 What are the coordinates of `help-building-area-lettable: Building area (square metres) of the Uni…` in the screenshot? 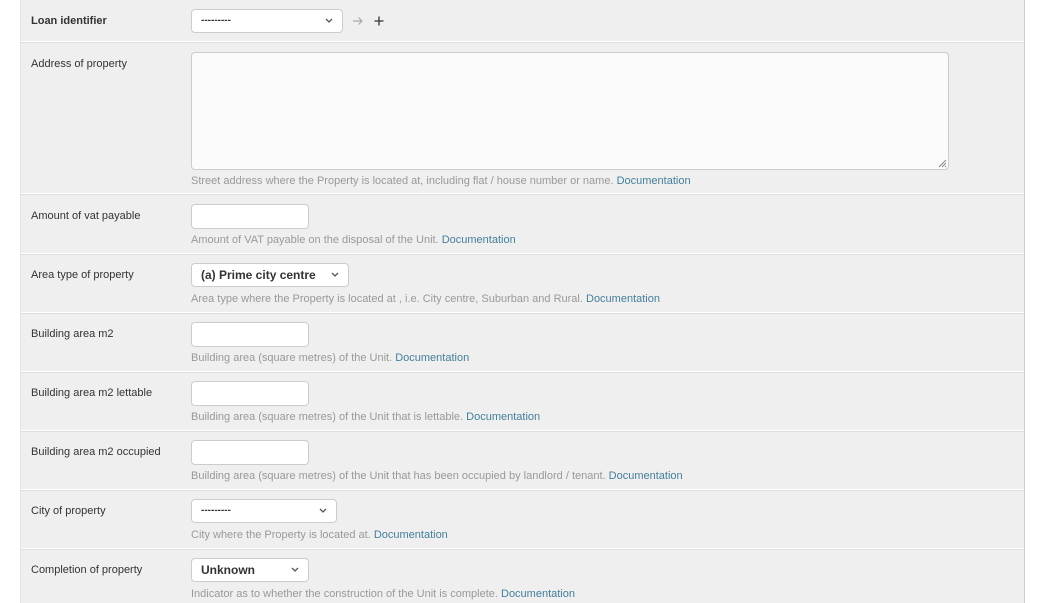 It's located at (365, 417).